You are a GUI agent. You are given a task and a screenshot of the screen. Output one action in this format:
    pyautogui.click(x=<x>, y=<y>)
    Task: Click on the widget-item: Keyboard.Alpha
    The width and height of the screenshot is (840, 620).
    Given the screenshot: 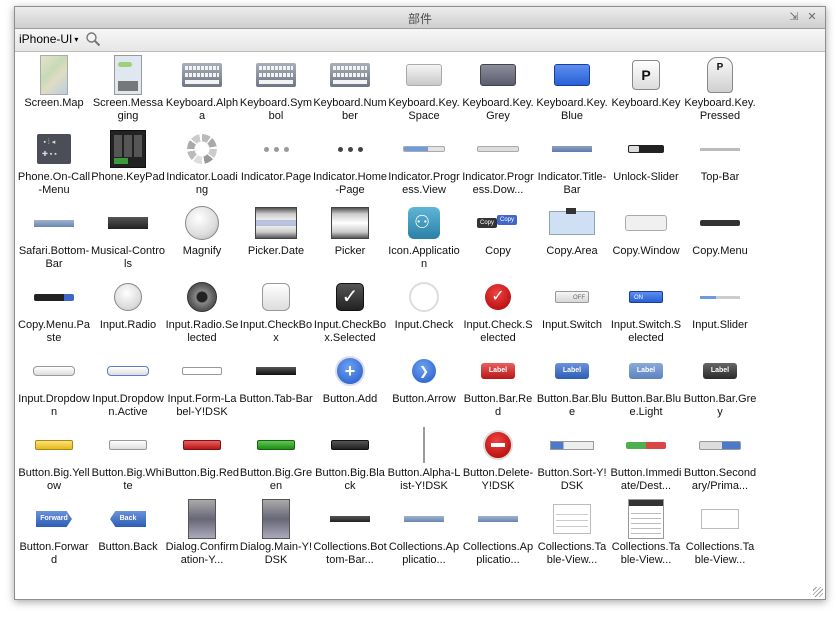 What is the action you would take?
    pyautogui.click(x=202, y=90)
    